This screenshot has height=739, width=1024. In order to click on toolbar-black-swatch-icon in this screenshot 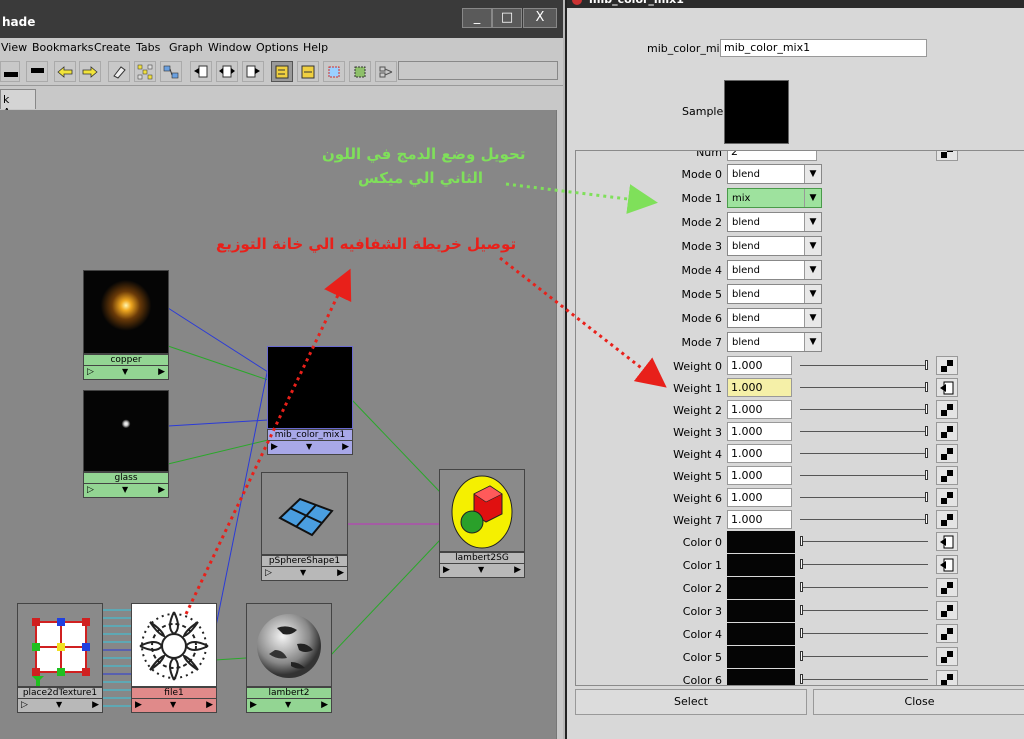, I will do `click(37, 71)`.